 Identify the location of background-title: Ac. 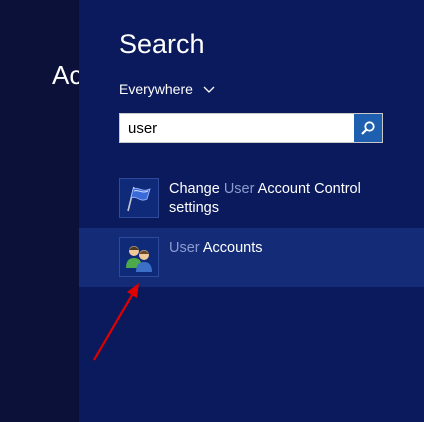
(65, 75).